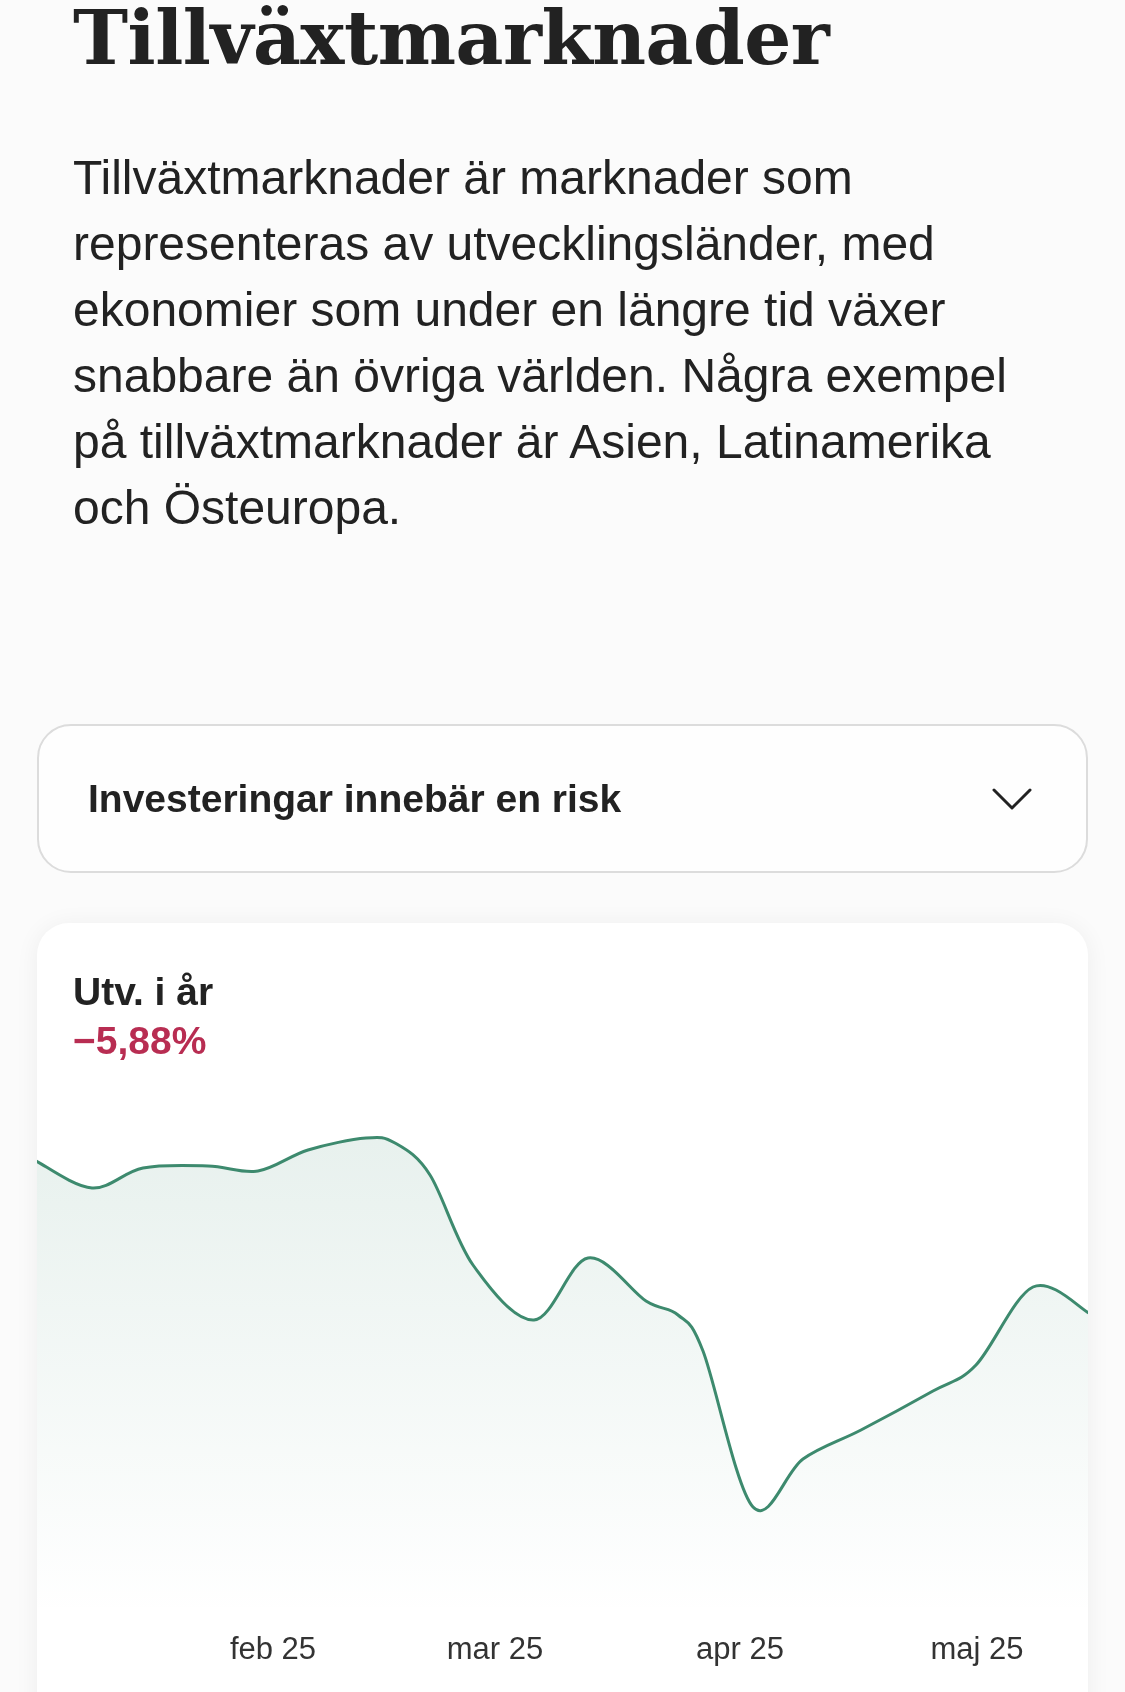 This screenshot has height=1692, width=1125. Describe the element at coordinates (451, 38) in the screenshot. I see `page-heading: Tillväxtmarknader` at that location.